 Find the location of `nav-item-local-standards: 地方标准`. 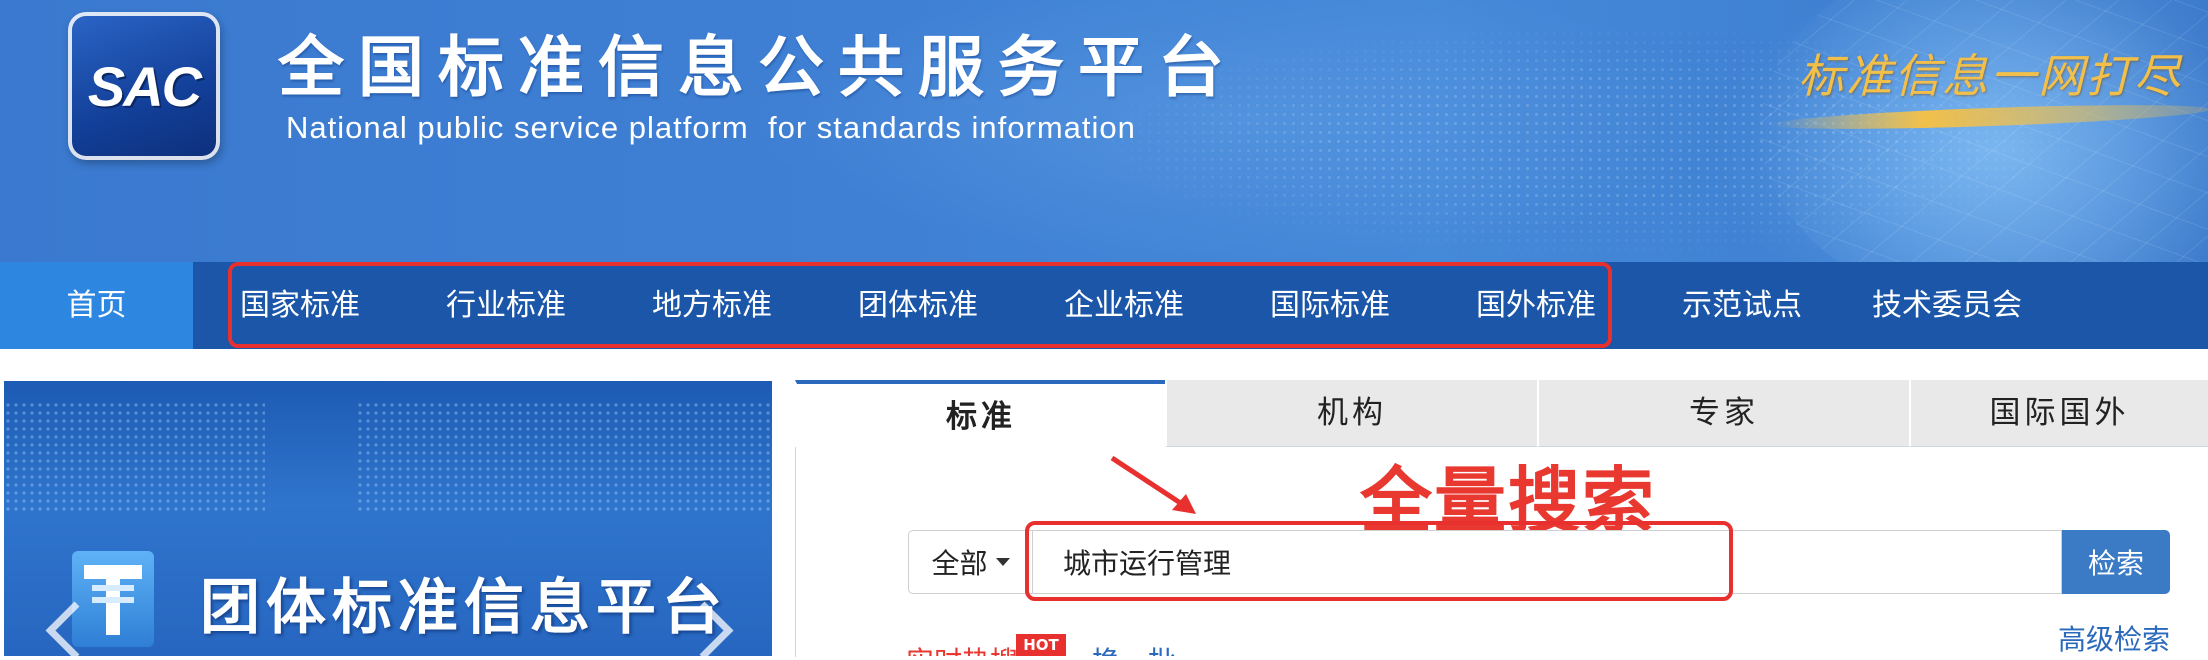

nav-item-local-standards: 地方标准 is located at coordinates (712, 305).